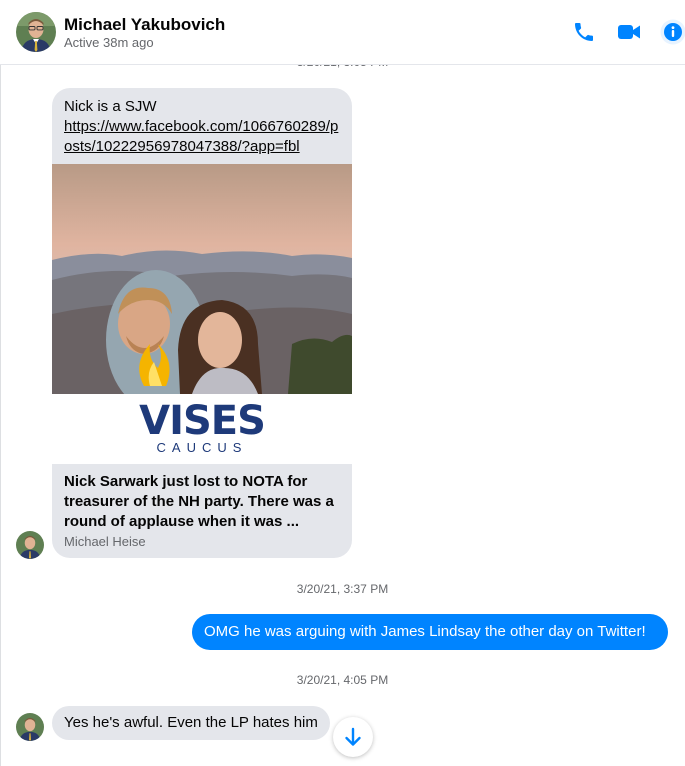 Image resolution: width=685 pixels, height=766 pixels. Describe the element at coordinates (202, 421) in the screenshot. I see `logo-word: VISES` at that location.